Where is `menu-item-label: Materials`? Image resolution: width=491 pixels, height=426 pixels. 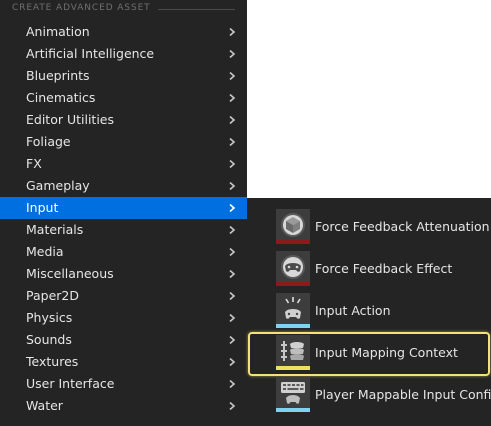 menu-item-label: Materials is located at coordinates (55, 229).